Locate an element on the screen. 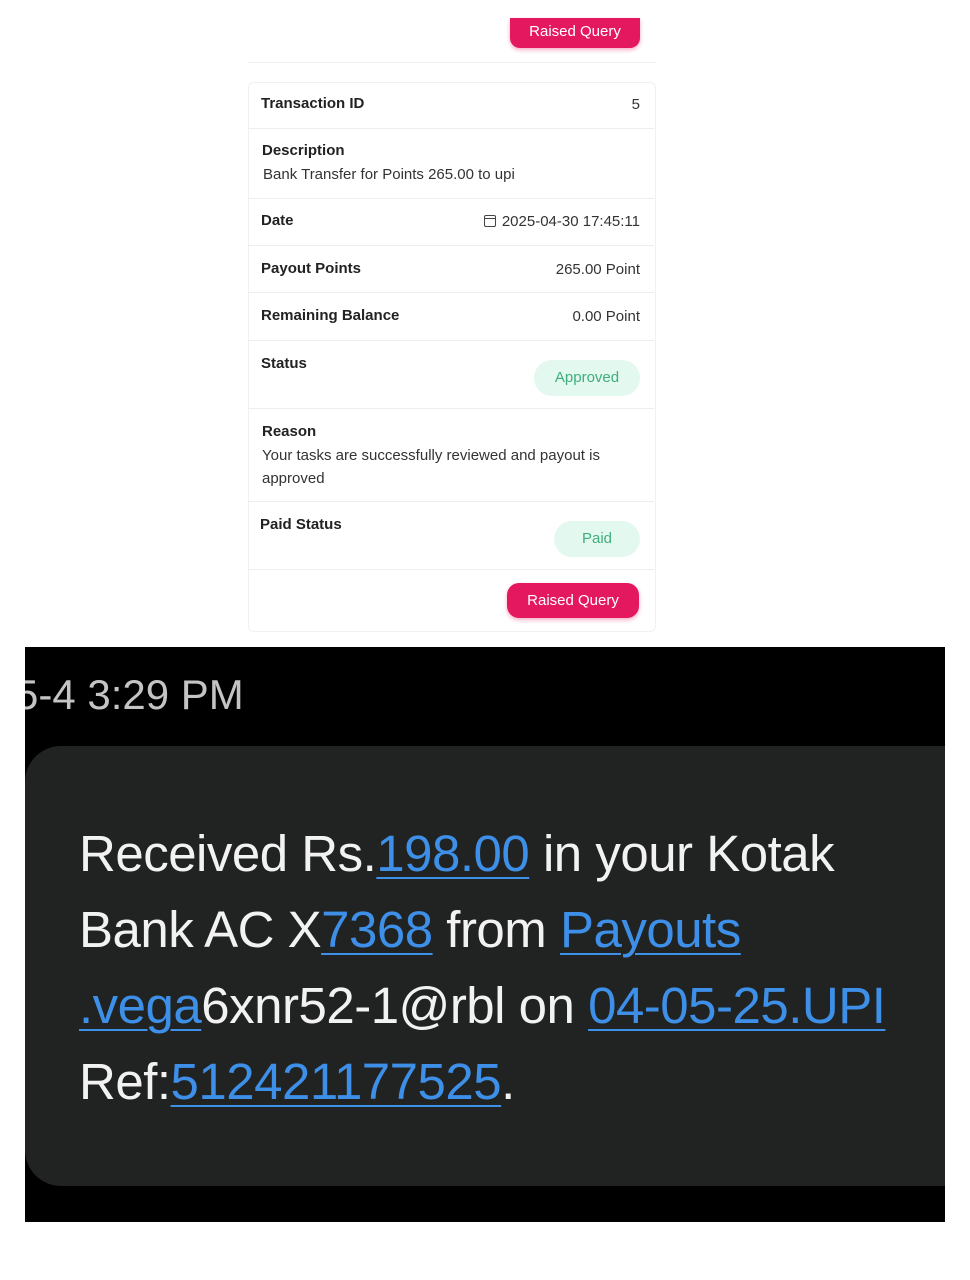 This screenshot has height=1280, width=970. remaining-balance-label: Remaining Balance is located at coordinates (330, 315).